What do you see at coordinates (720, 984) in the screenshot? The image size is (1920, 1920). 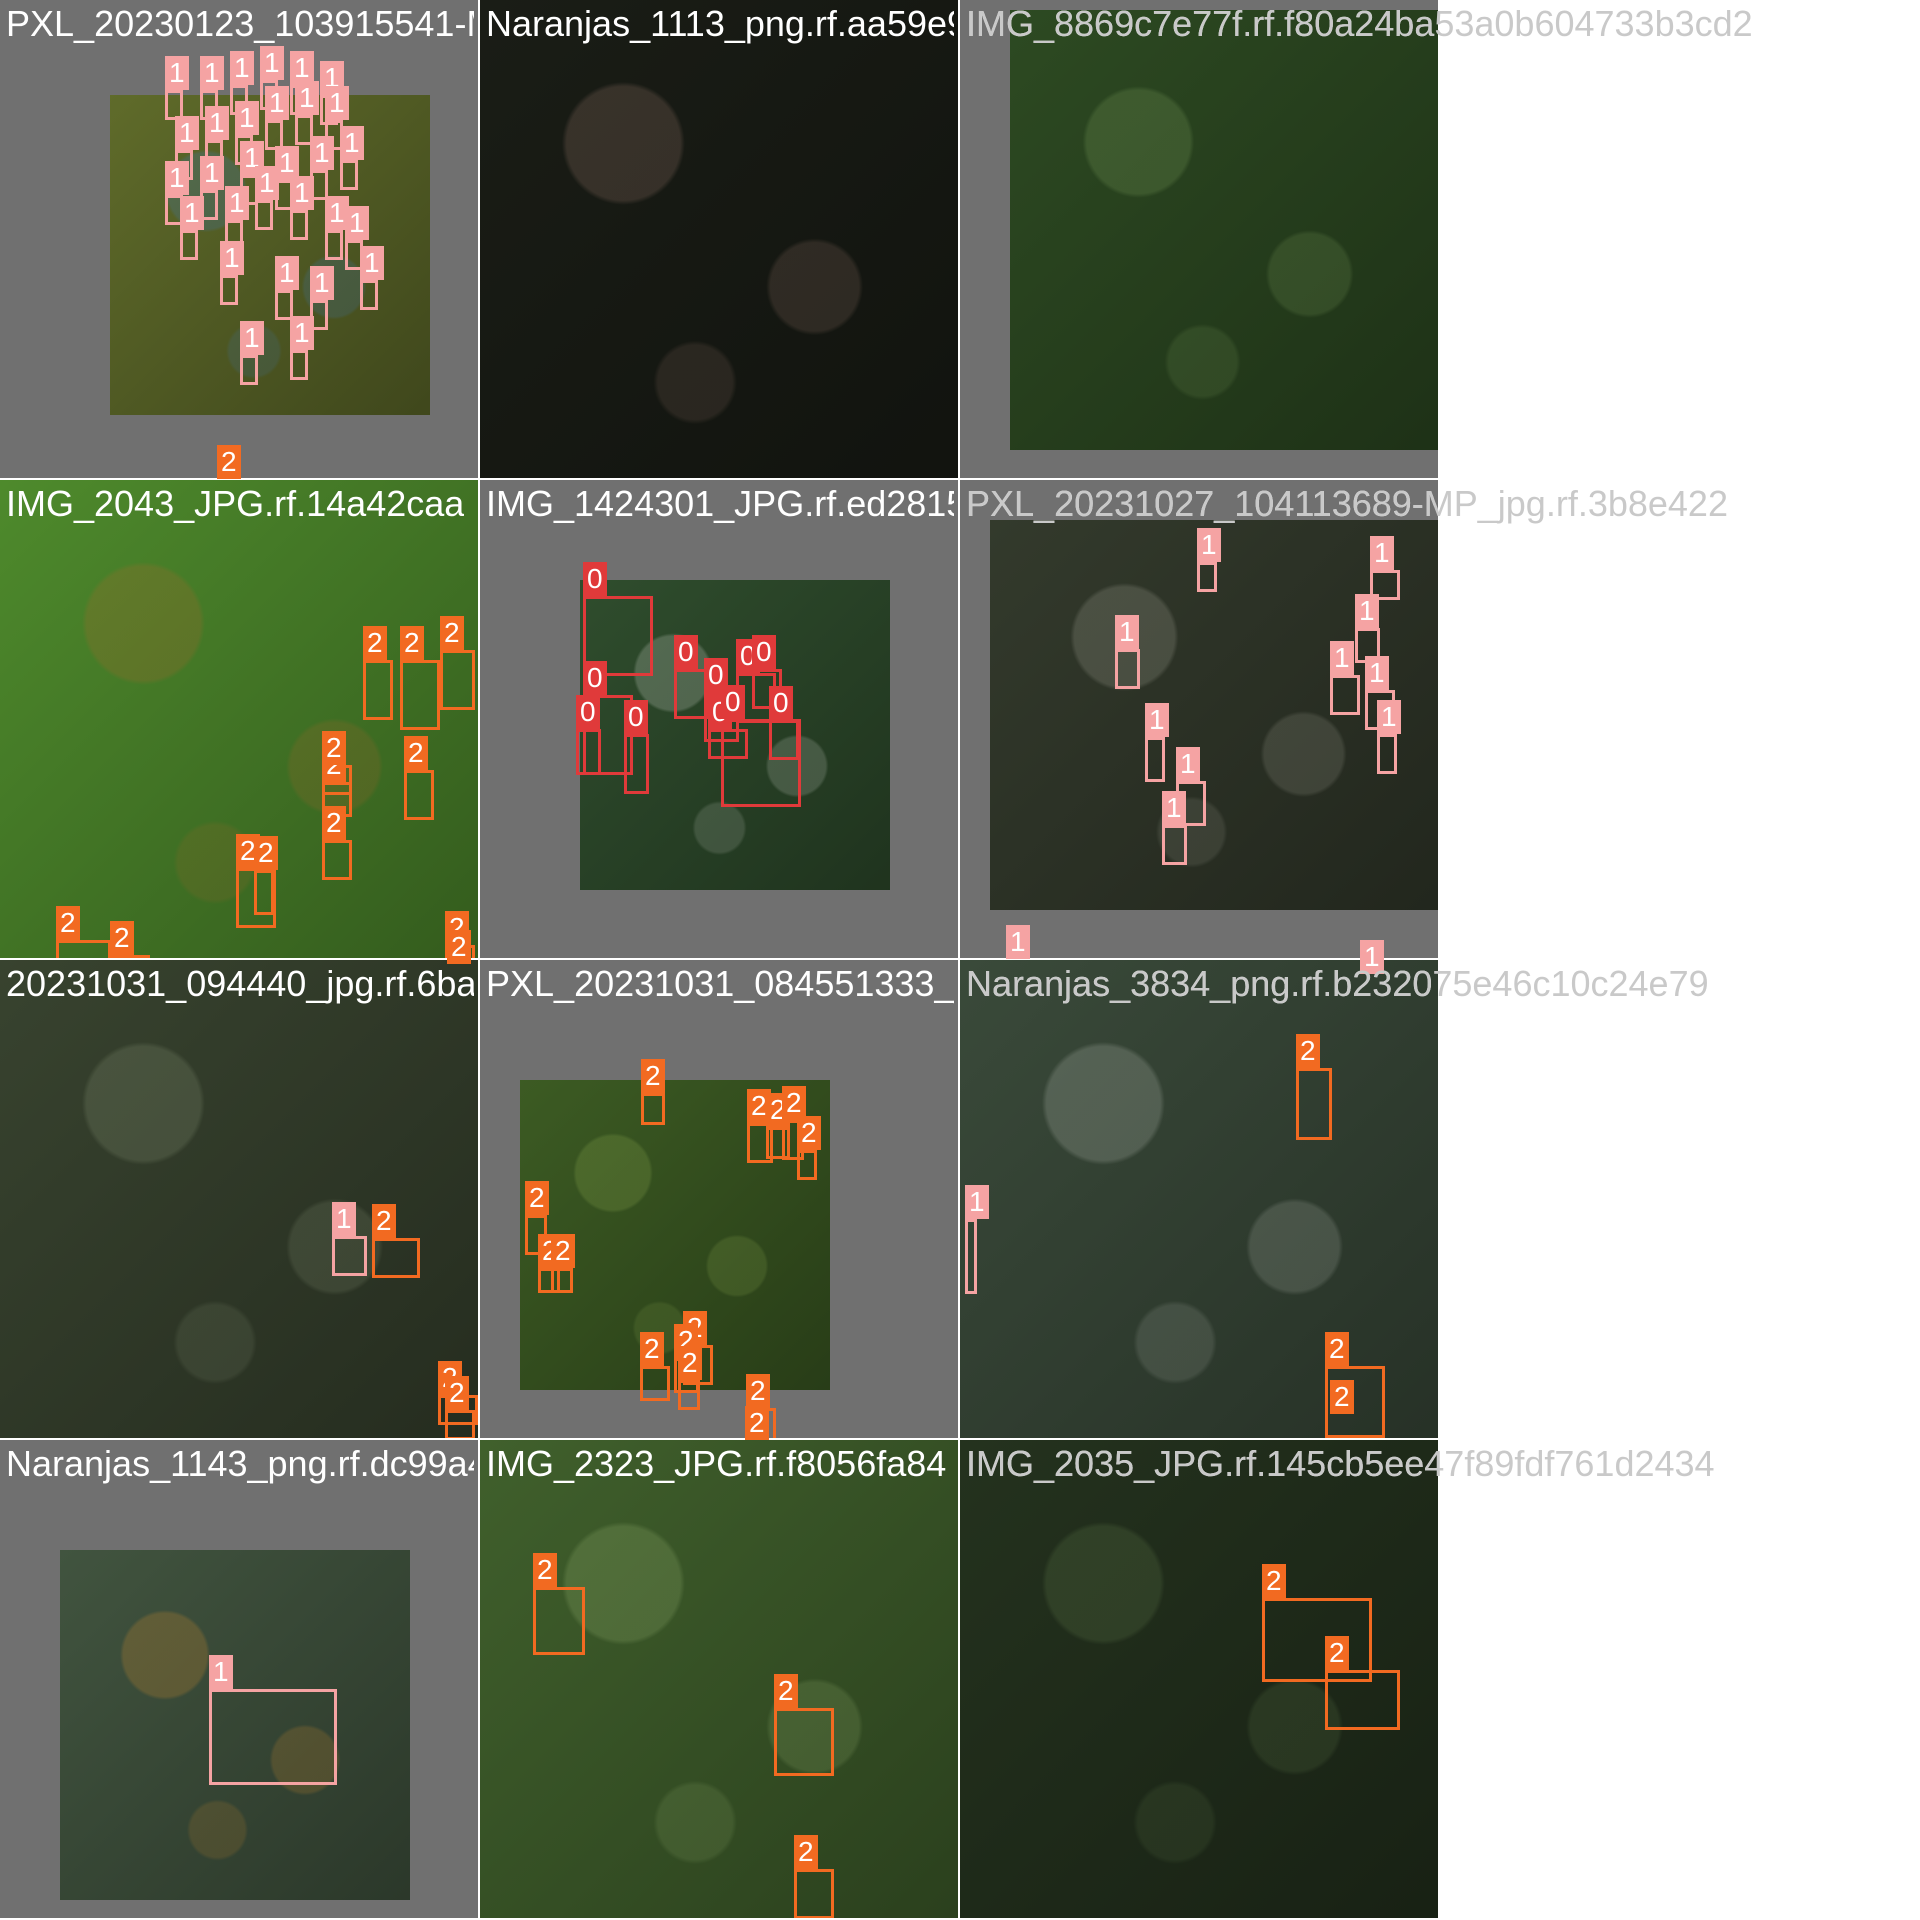 I see `tile-filename-label: PXL_20231031_084551333_jpg.rf.3` at bounding box center [720, 984].